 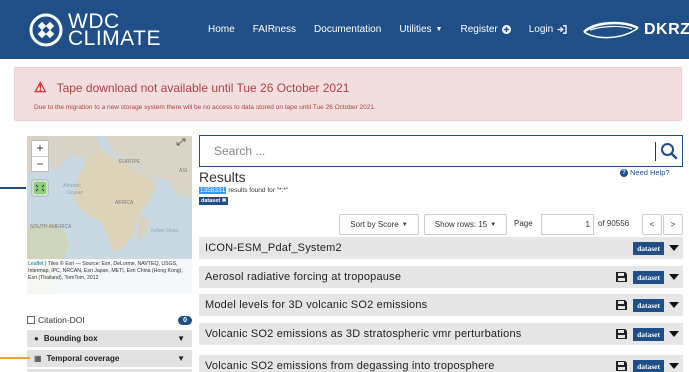 I want to click on nav-register-label: Register, so click(x=479, y=29).